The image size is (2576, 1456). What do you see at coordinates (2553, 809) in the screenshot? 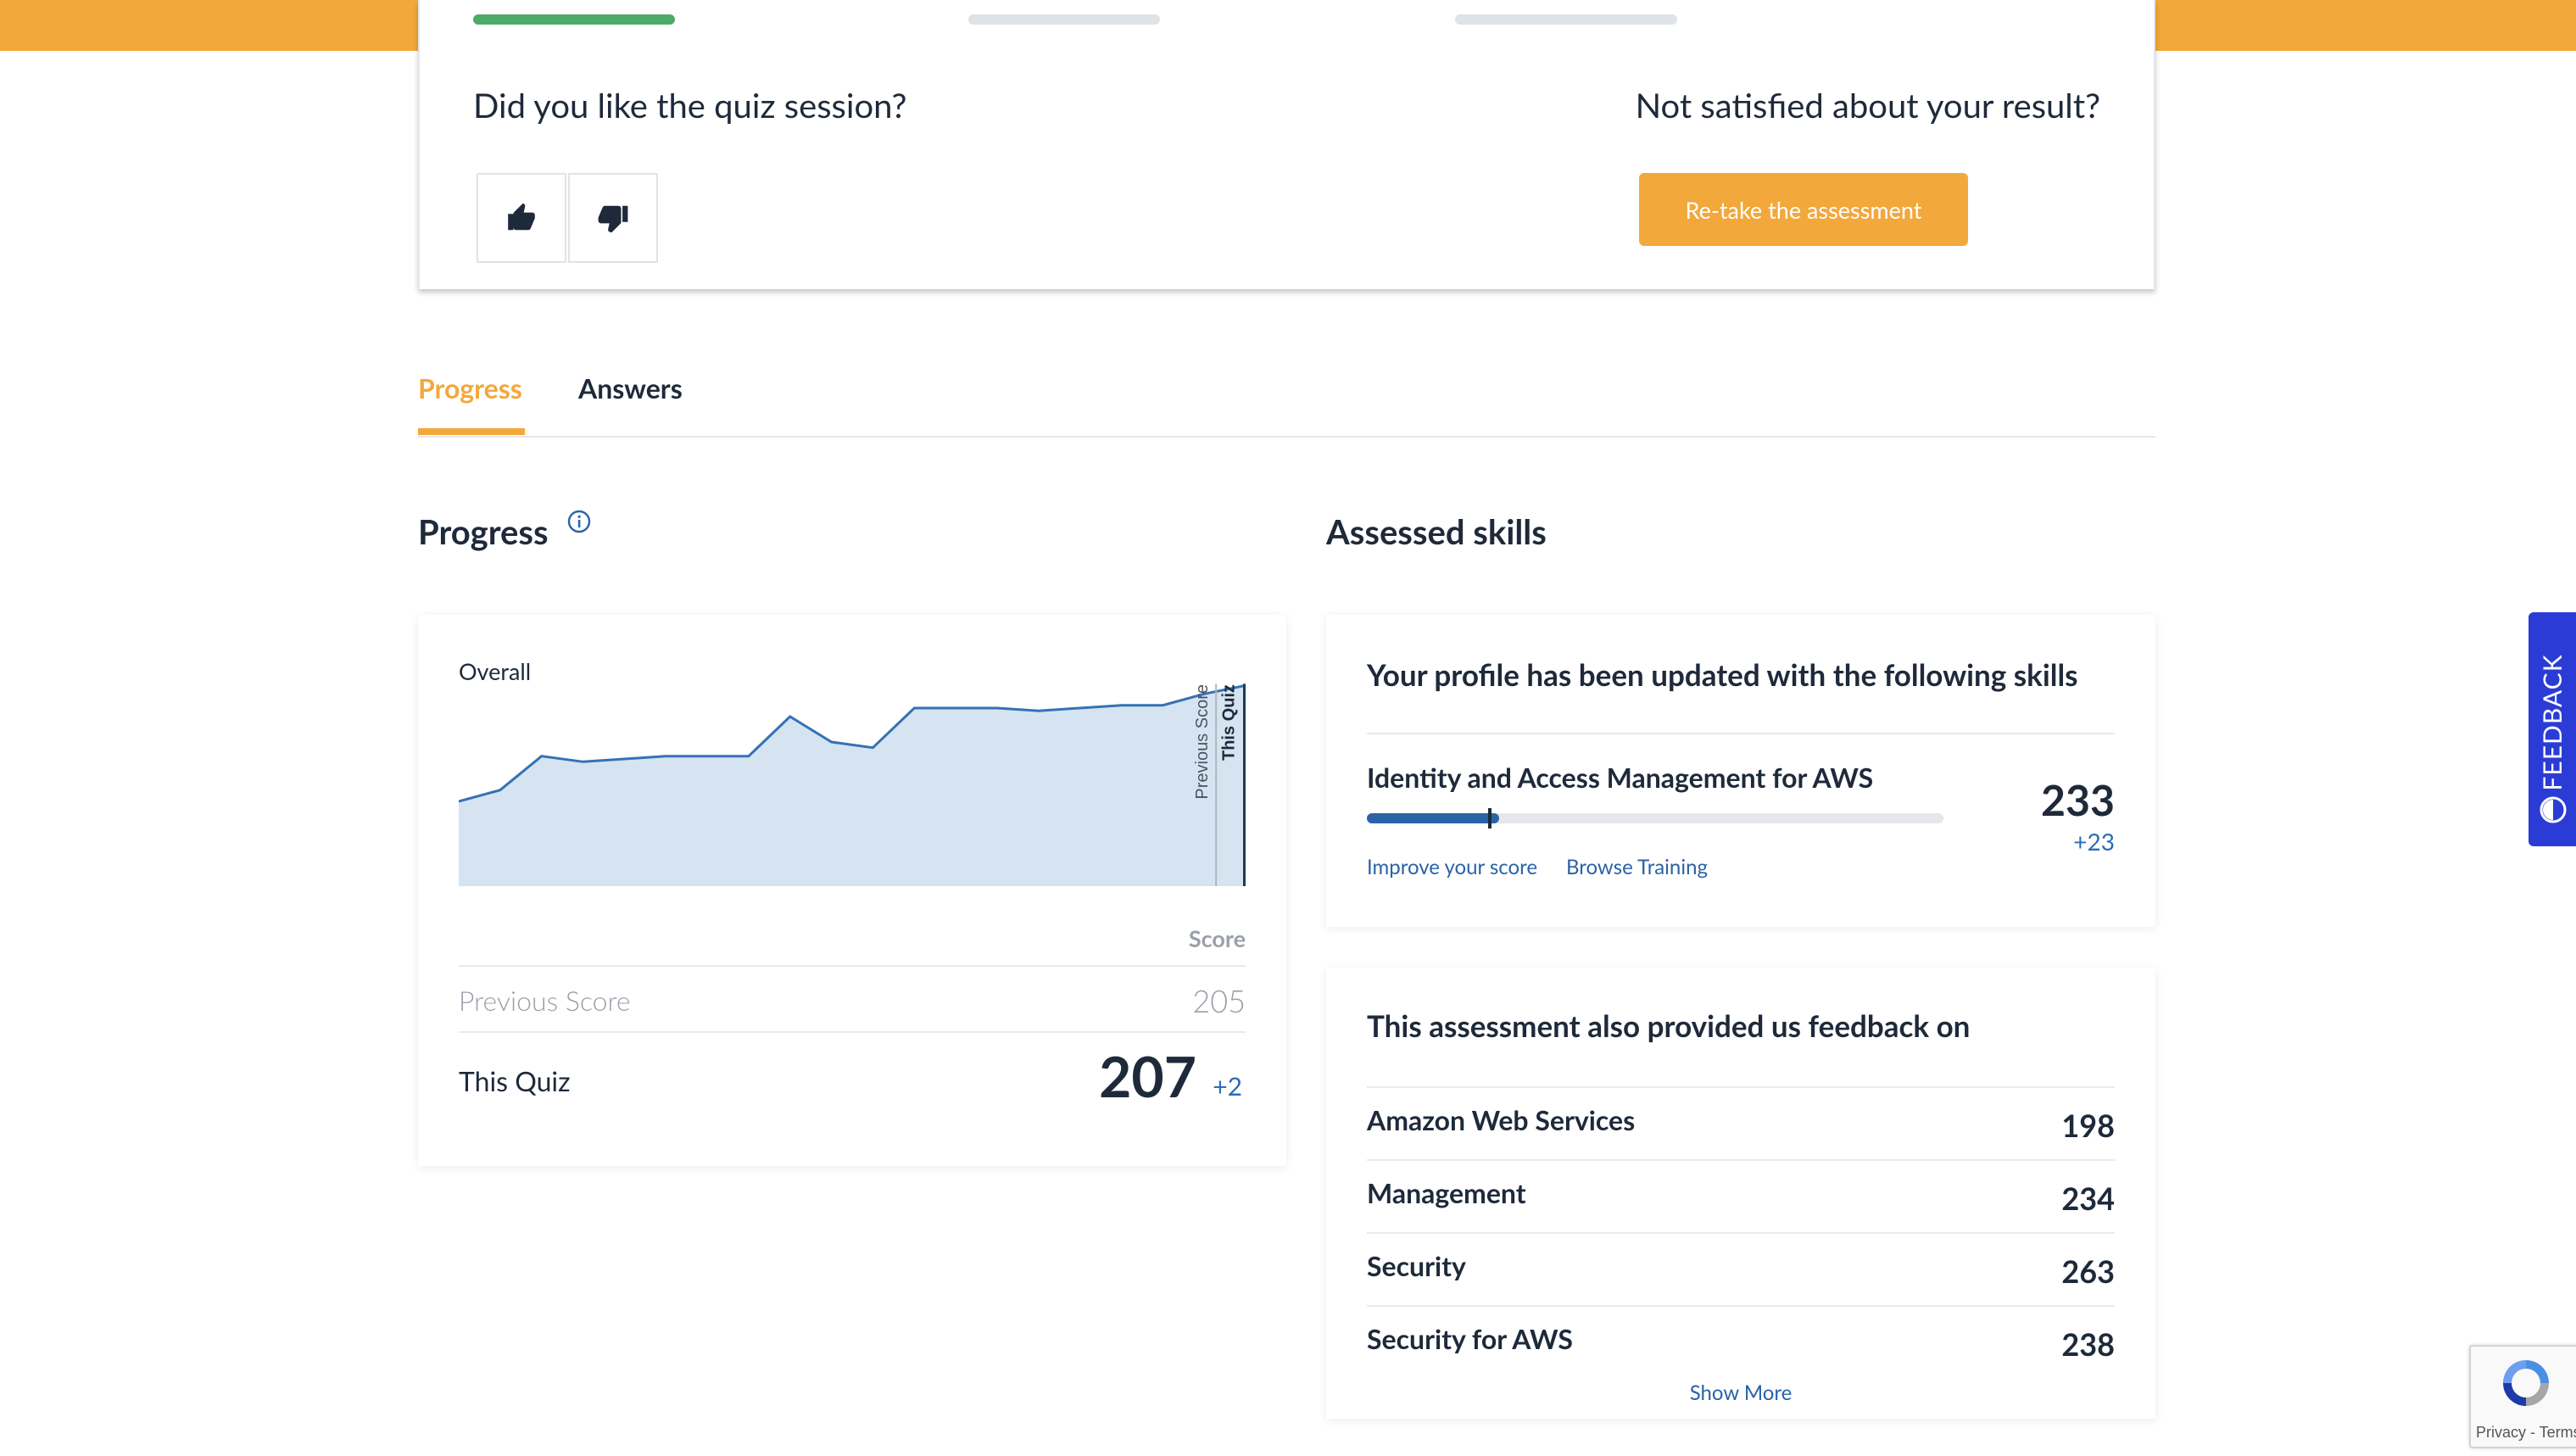
I see `feedback-circle-icon` at bounding box center [2553, 809].